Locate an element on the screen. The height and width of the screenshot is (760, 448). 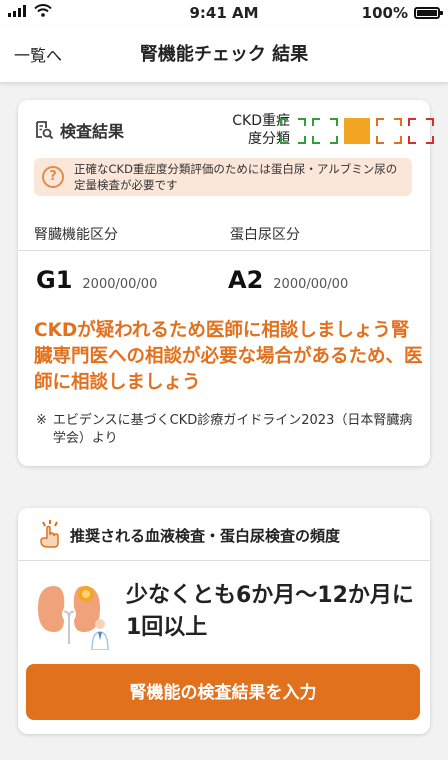
battery-percentage: 100% is located at coordinates (384, 13).